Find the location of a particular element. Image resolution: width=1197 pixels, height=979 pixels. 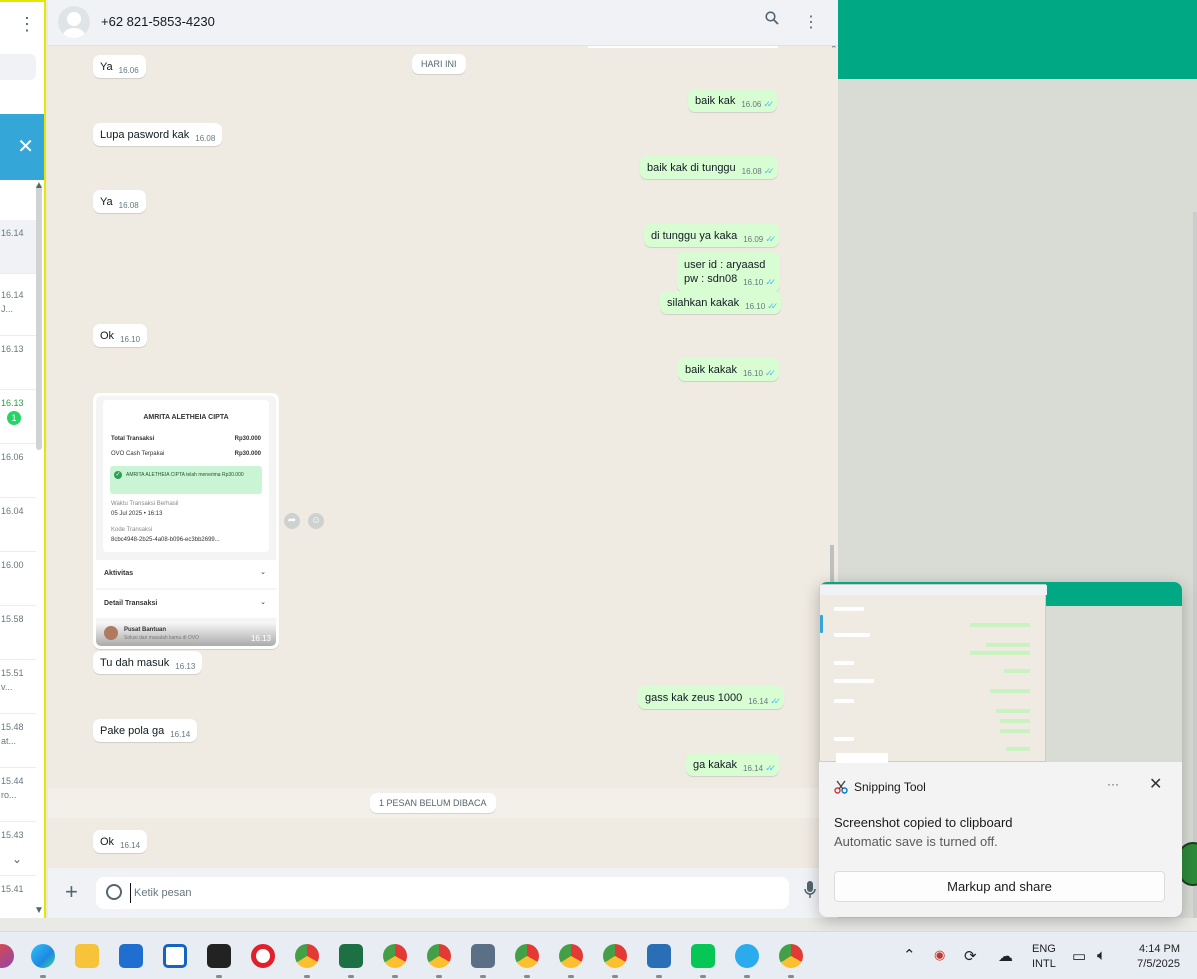

markup-and-share-button: Markup and share is located at coordinates (999, 886).